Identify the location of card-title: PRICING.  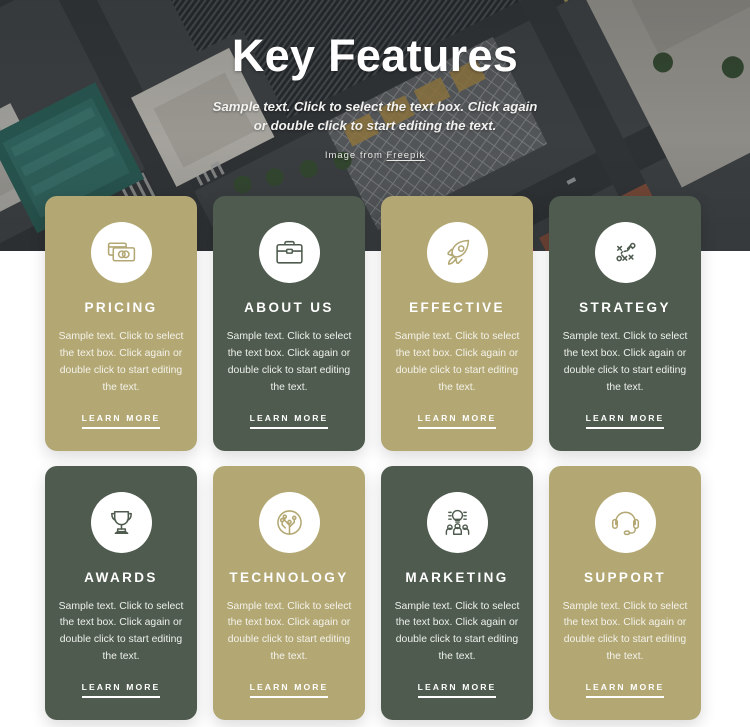
(121, 307).